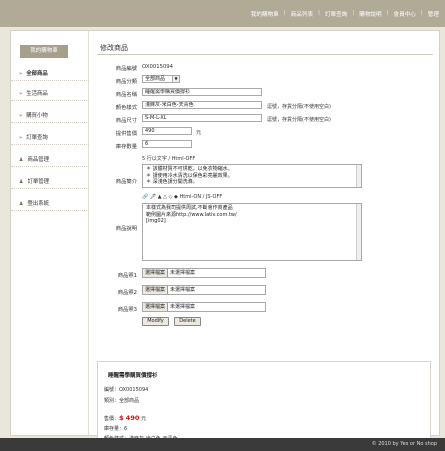 This screenshot has width=445, height=451. I want to click on color-input: 淺麻灰-米白色-天青色, so click(202, 105).